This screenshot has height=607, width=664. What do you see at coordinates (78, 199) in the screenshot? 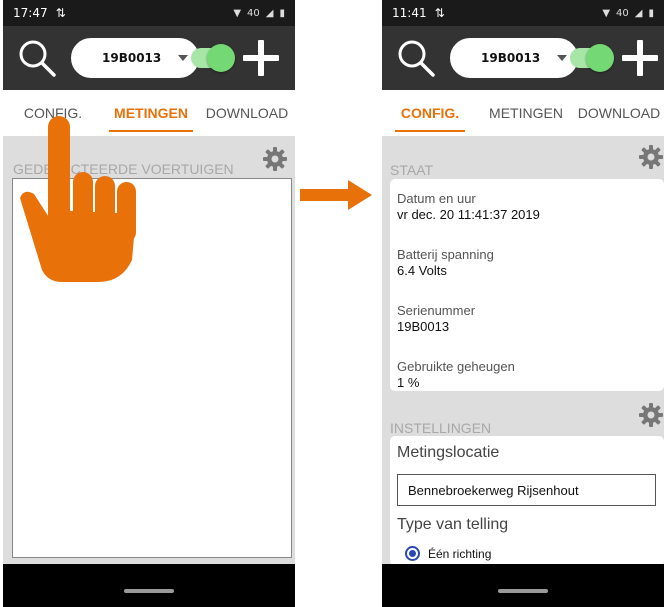
I see `tap-hand-icon` at bounding box center [78, 199].